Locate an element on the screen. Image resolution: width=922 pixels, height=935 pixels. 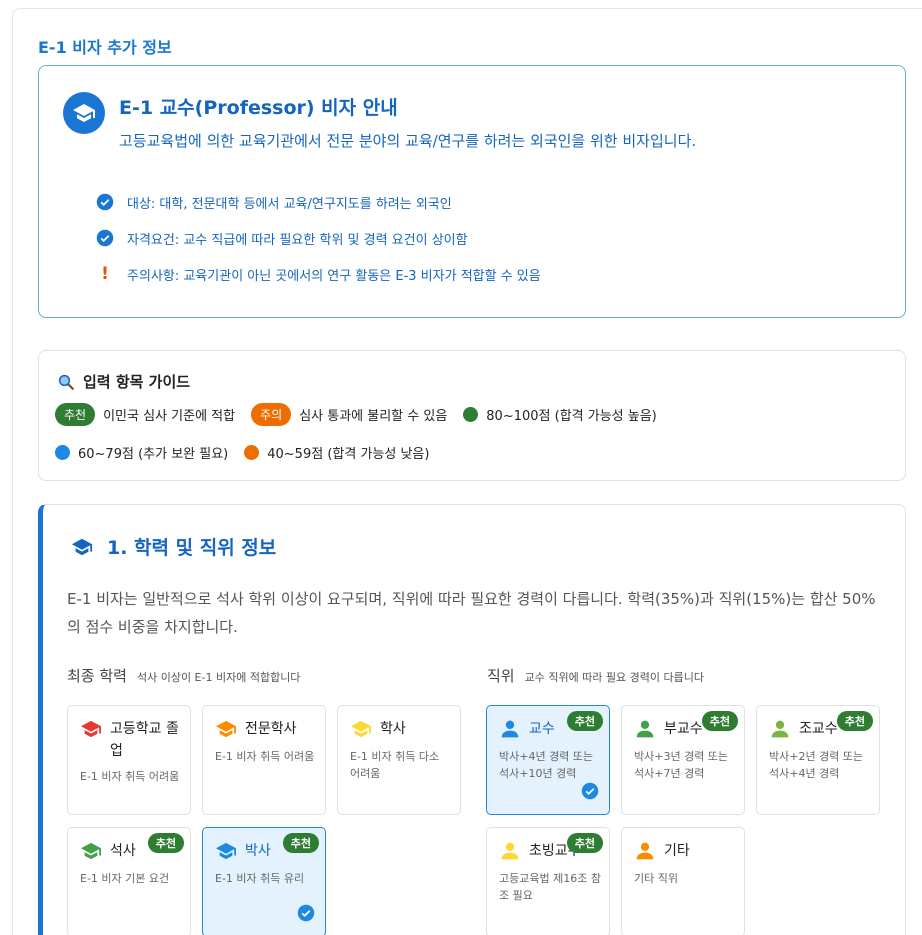
recommend-text: 이민국 심사 기준에 적합 is located at coordinates (169, 416).